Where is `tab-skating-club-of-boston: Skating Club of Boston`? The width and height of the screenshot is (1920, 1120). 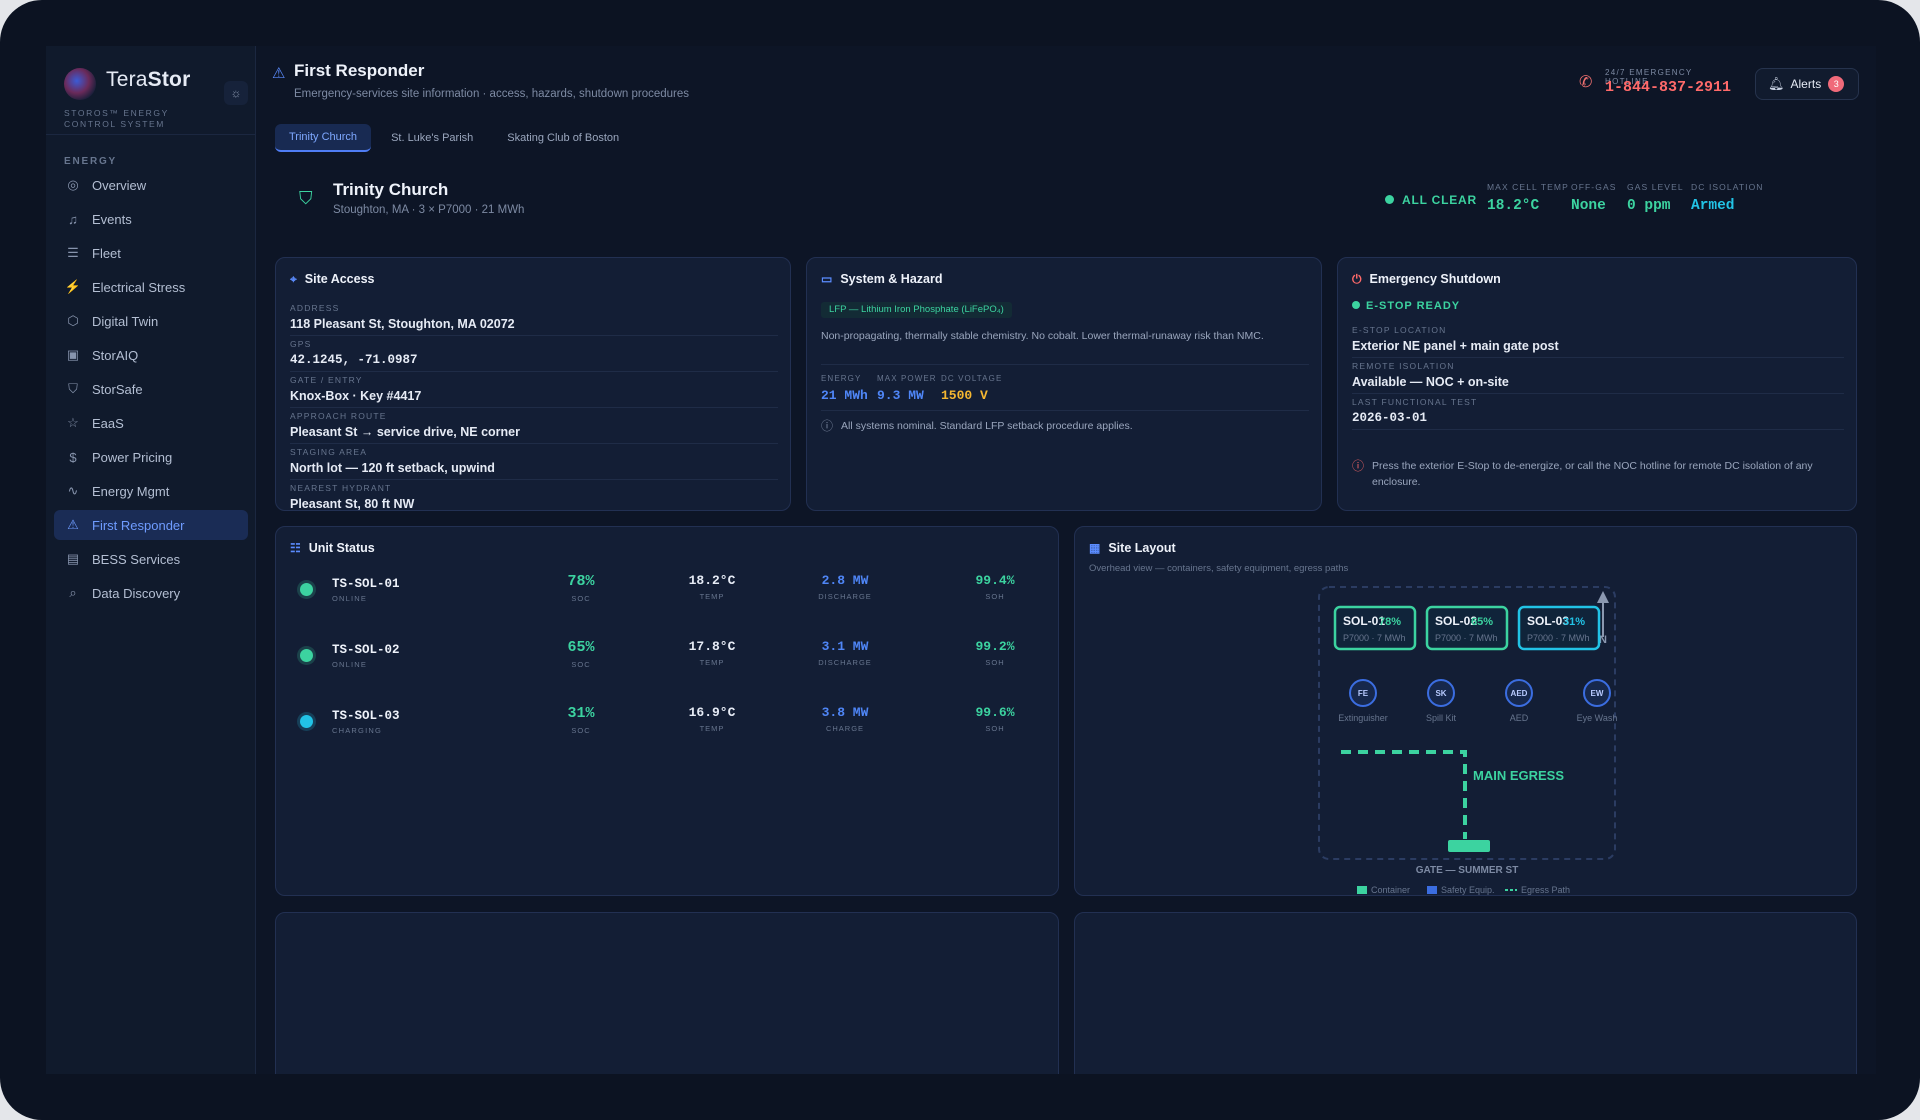
tab-skating-club-of-boston: Skating Club of Boston is located at coordinates (563, 138).